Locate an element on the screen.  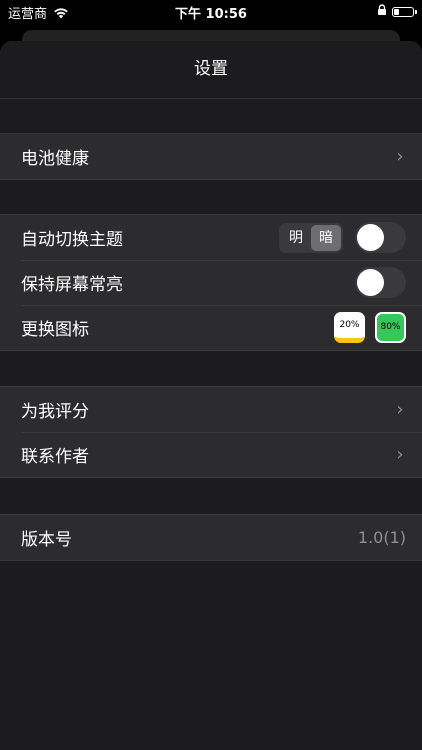
about-section: 为我评分 › 联系作者 › is located at coordinates (211, 432).